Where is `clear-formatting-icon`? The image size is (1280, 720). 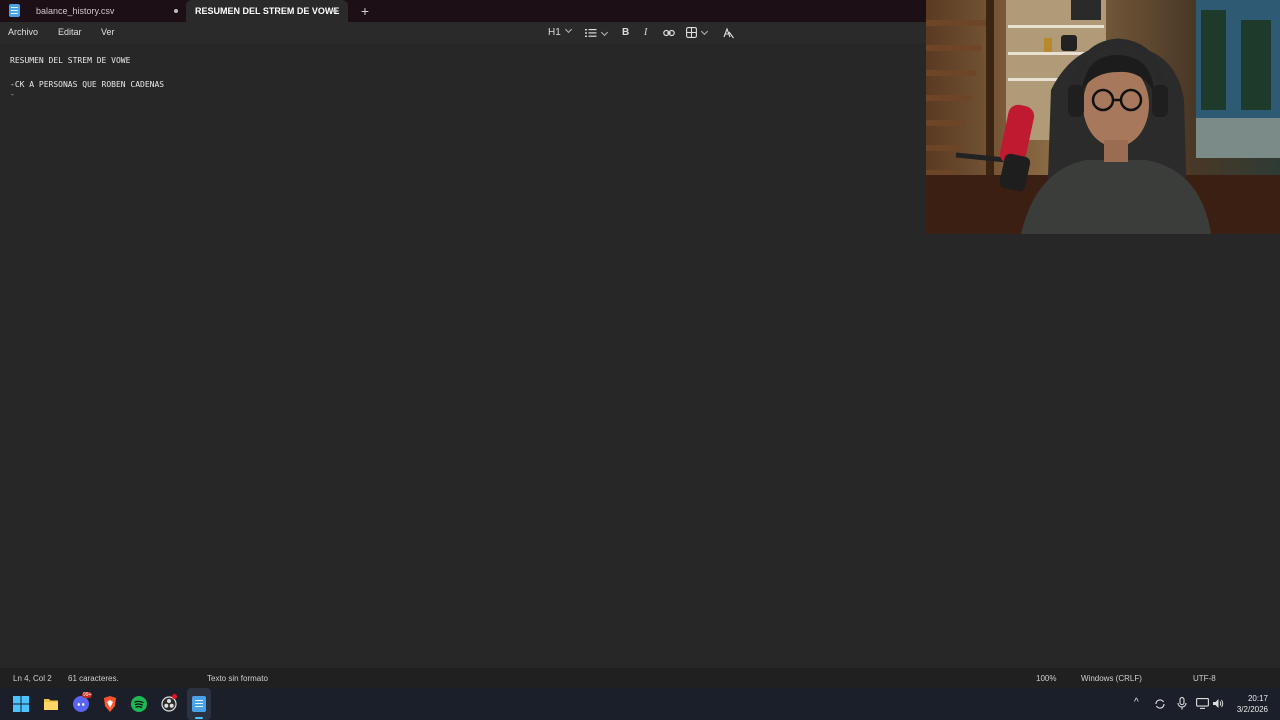
clear-formatting-icon is located at coordinates (728, 33).